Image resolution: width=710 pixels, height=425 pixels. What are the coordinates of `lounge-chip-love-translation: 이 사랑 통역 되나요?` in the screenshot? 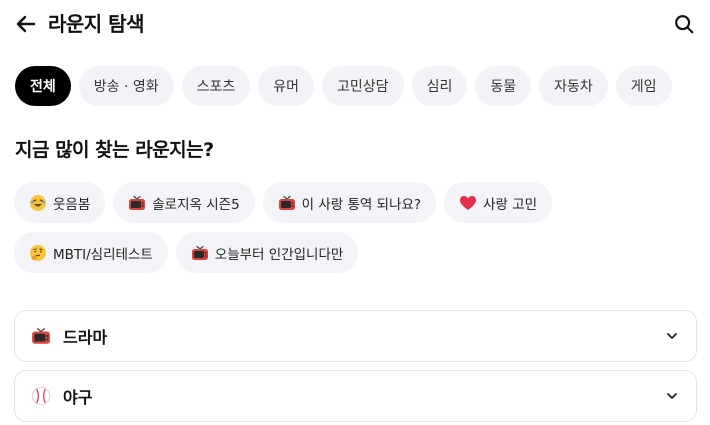 It's located at (349, 202).